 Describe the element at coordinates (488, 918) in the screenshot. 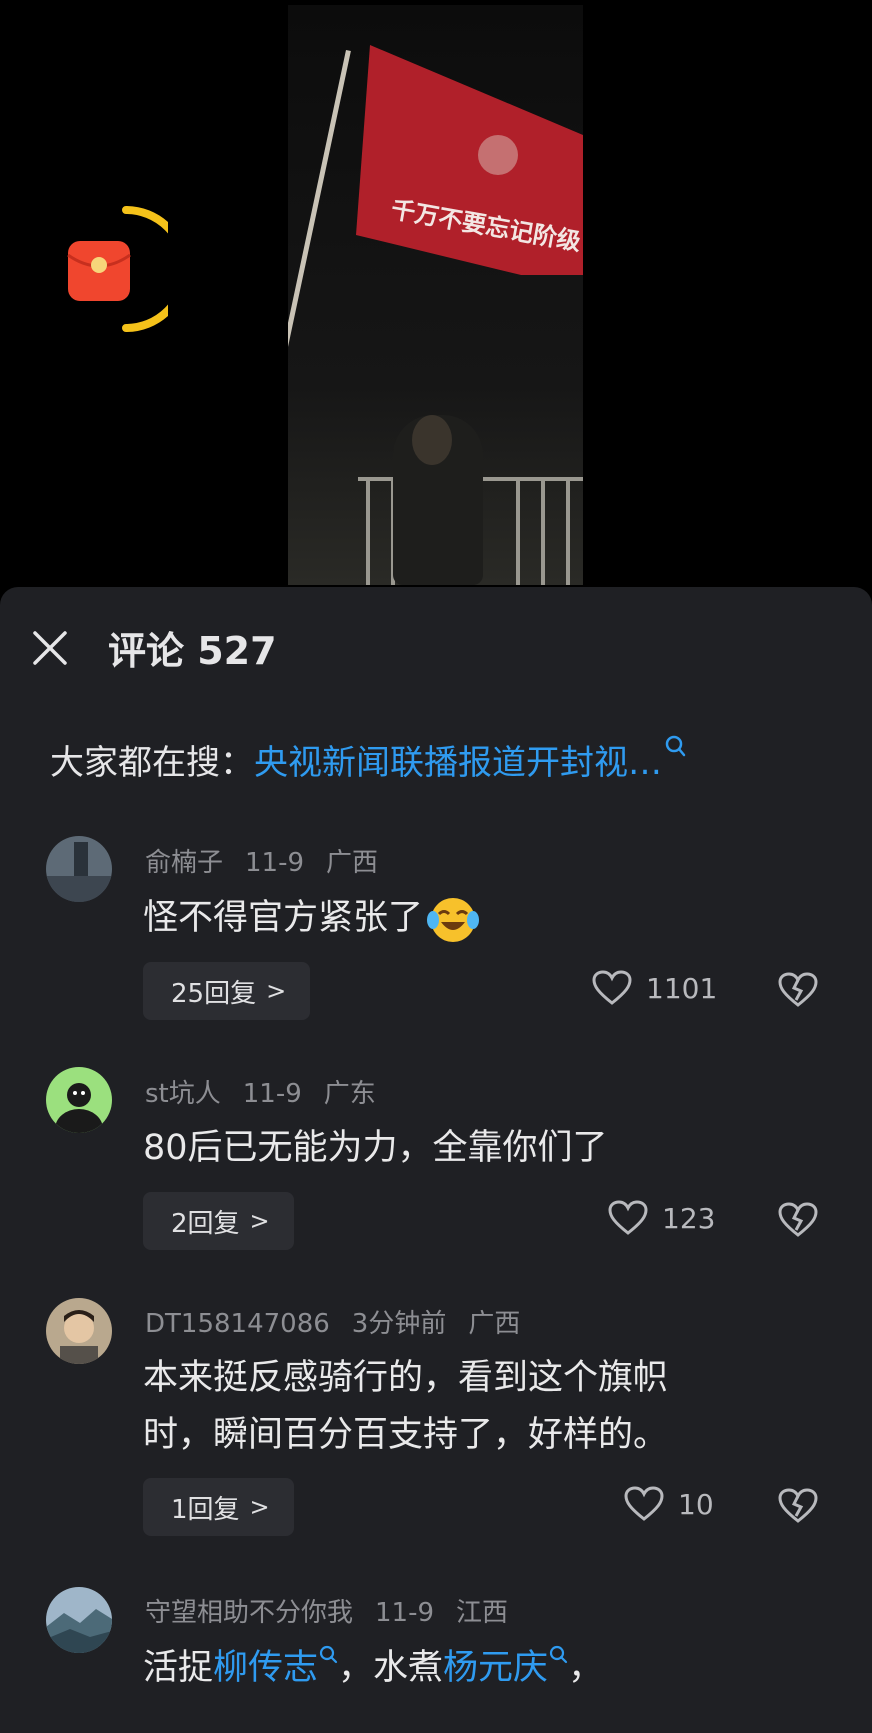

I see `comment-text: 怪不得官方紧张了` at that location.